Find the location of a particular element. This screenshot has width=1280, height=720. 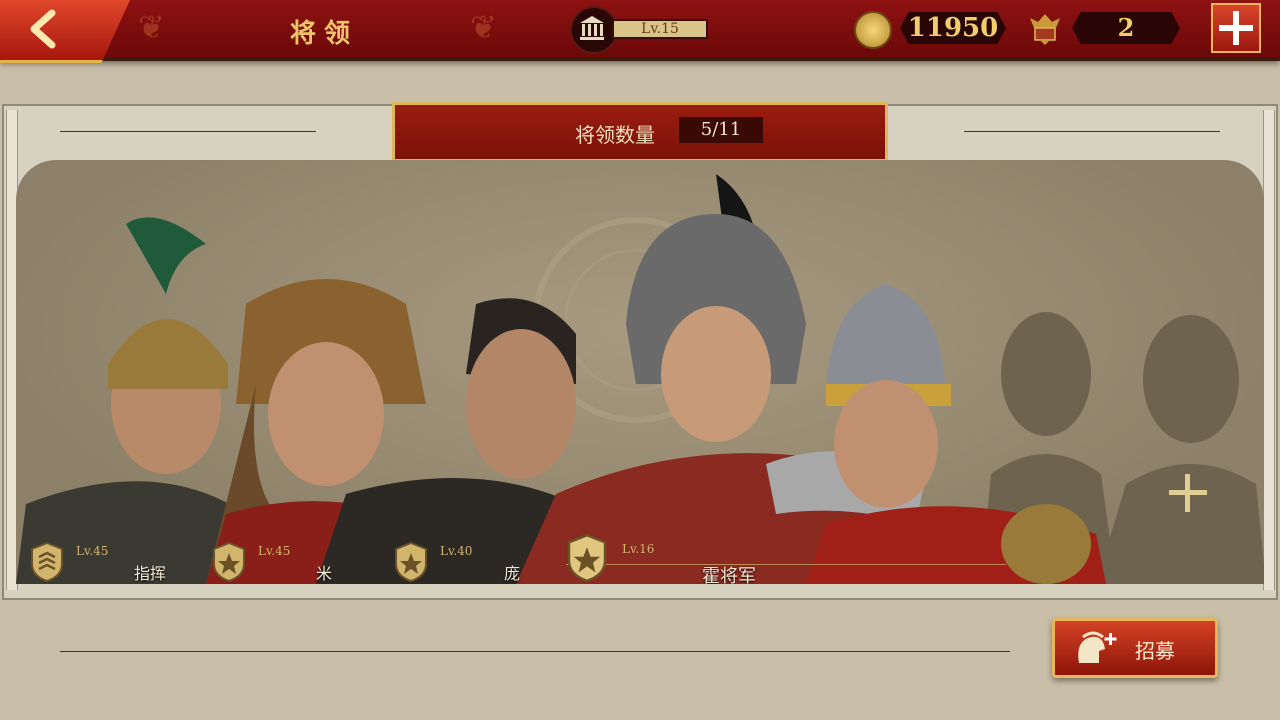

general-level: Lv.16 is located at coordinates (638, 549).